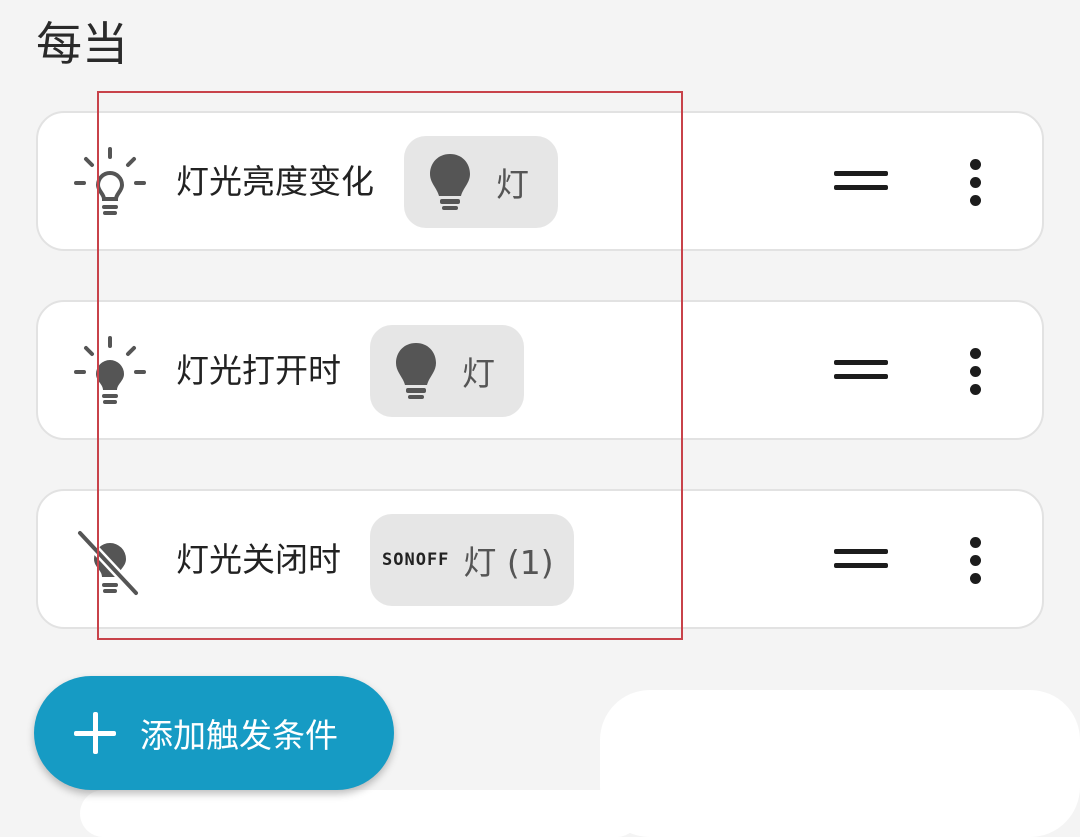  I want to click on trigger-label: 灯光关闭时, so click(258, 559).